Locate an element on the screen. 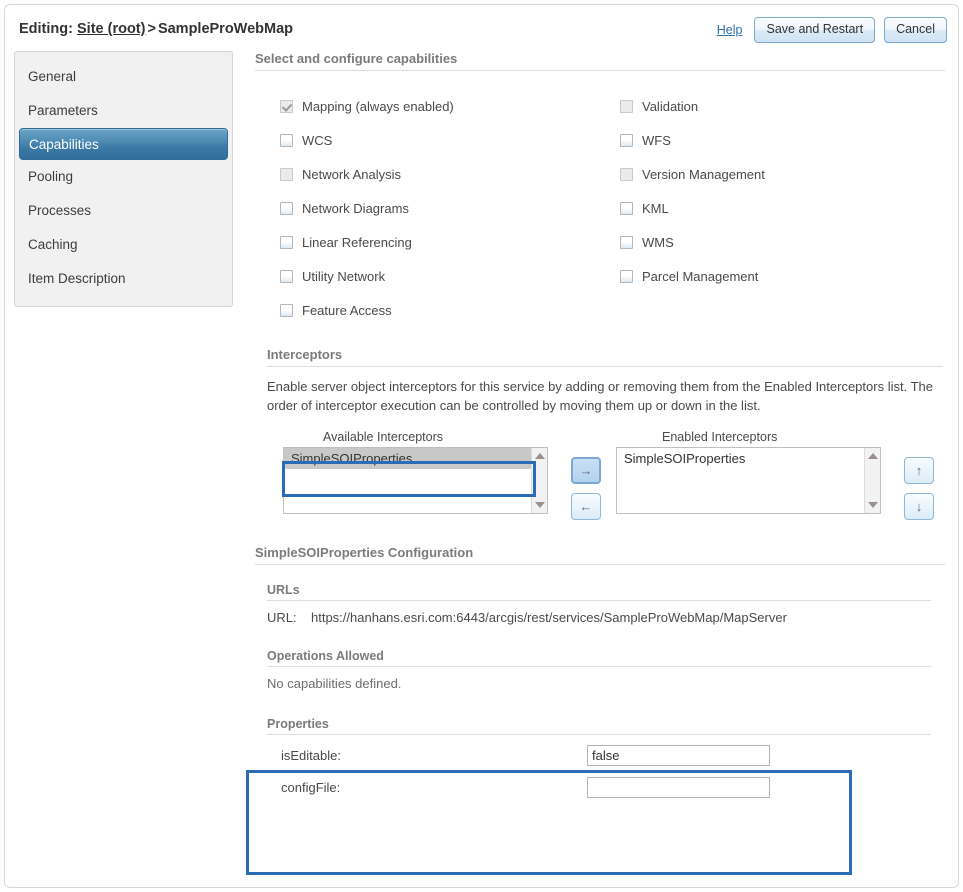  checkbox-kml-icon is located at coordinates (626, 208).